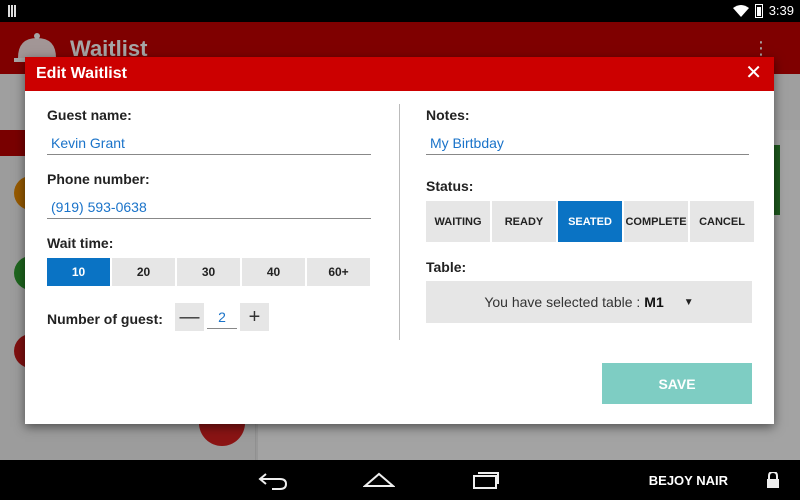 This screenshot has width=800, height=500. What do you see at coordinates (143, 272) in the screenshot?
I see `wait-time-option-20: 20` at bounding box center [143, 272].